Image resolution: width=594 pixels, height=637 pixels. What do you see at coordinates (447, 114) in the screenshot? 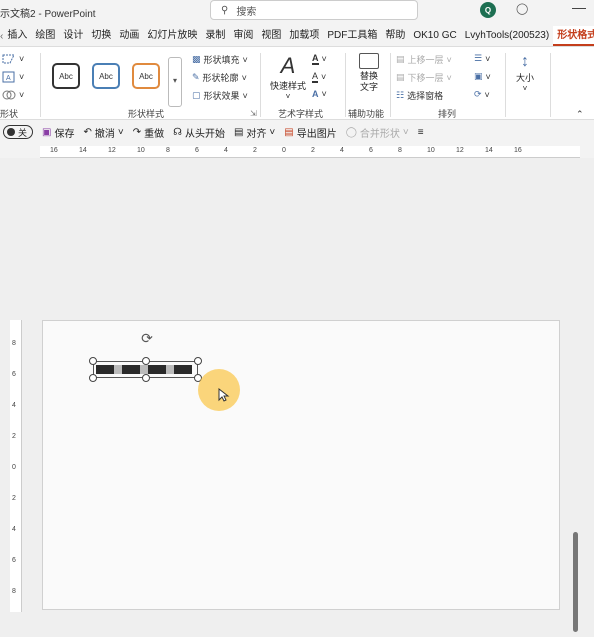
I see `group-label-arrange: 排列` at bounding box center [447, 114].